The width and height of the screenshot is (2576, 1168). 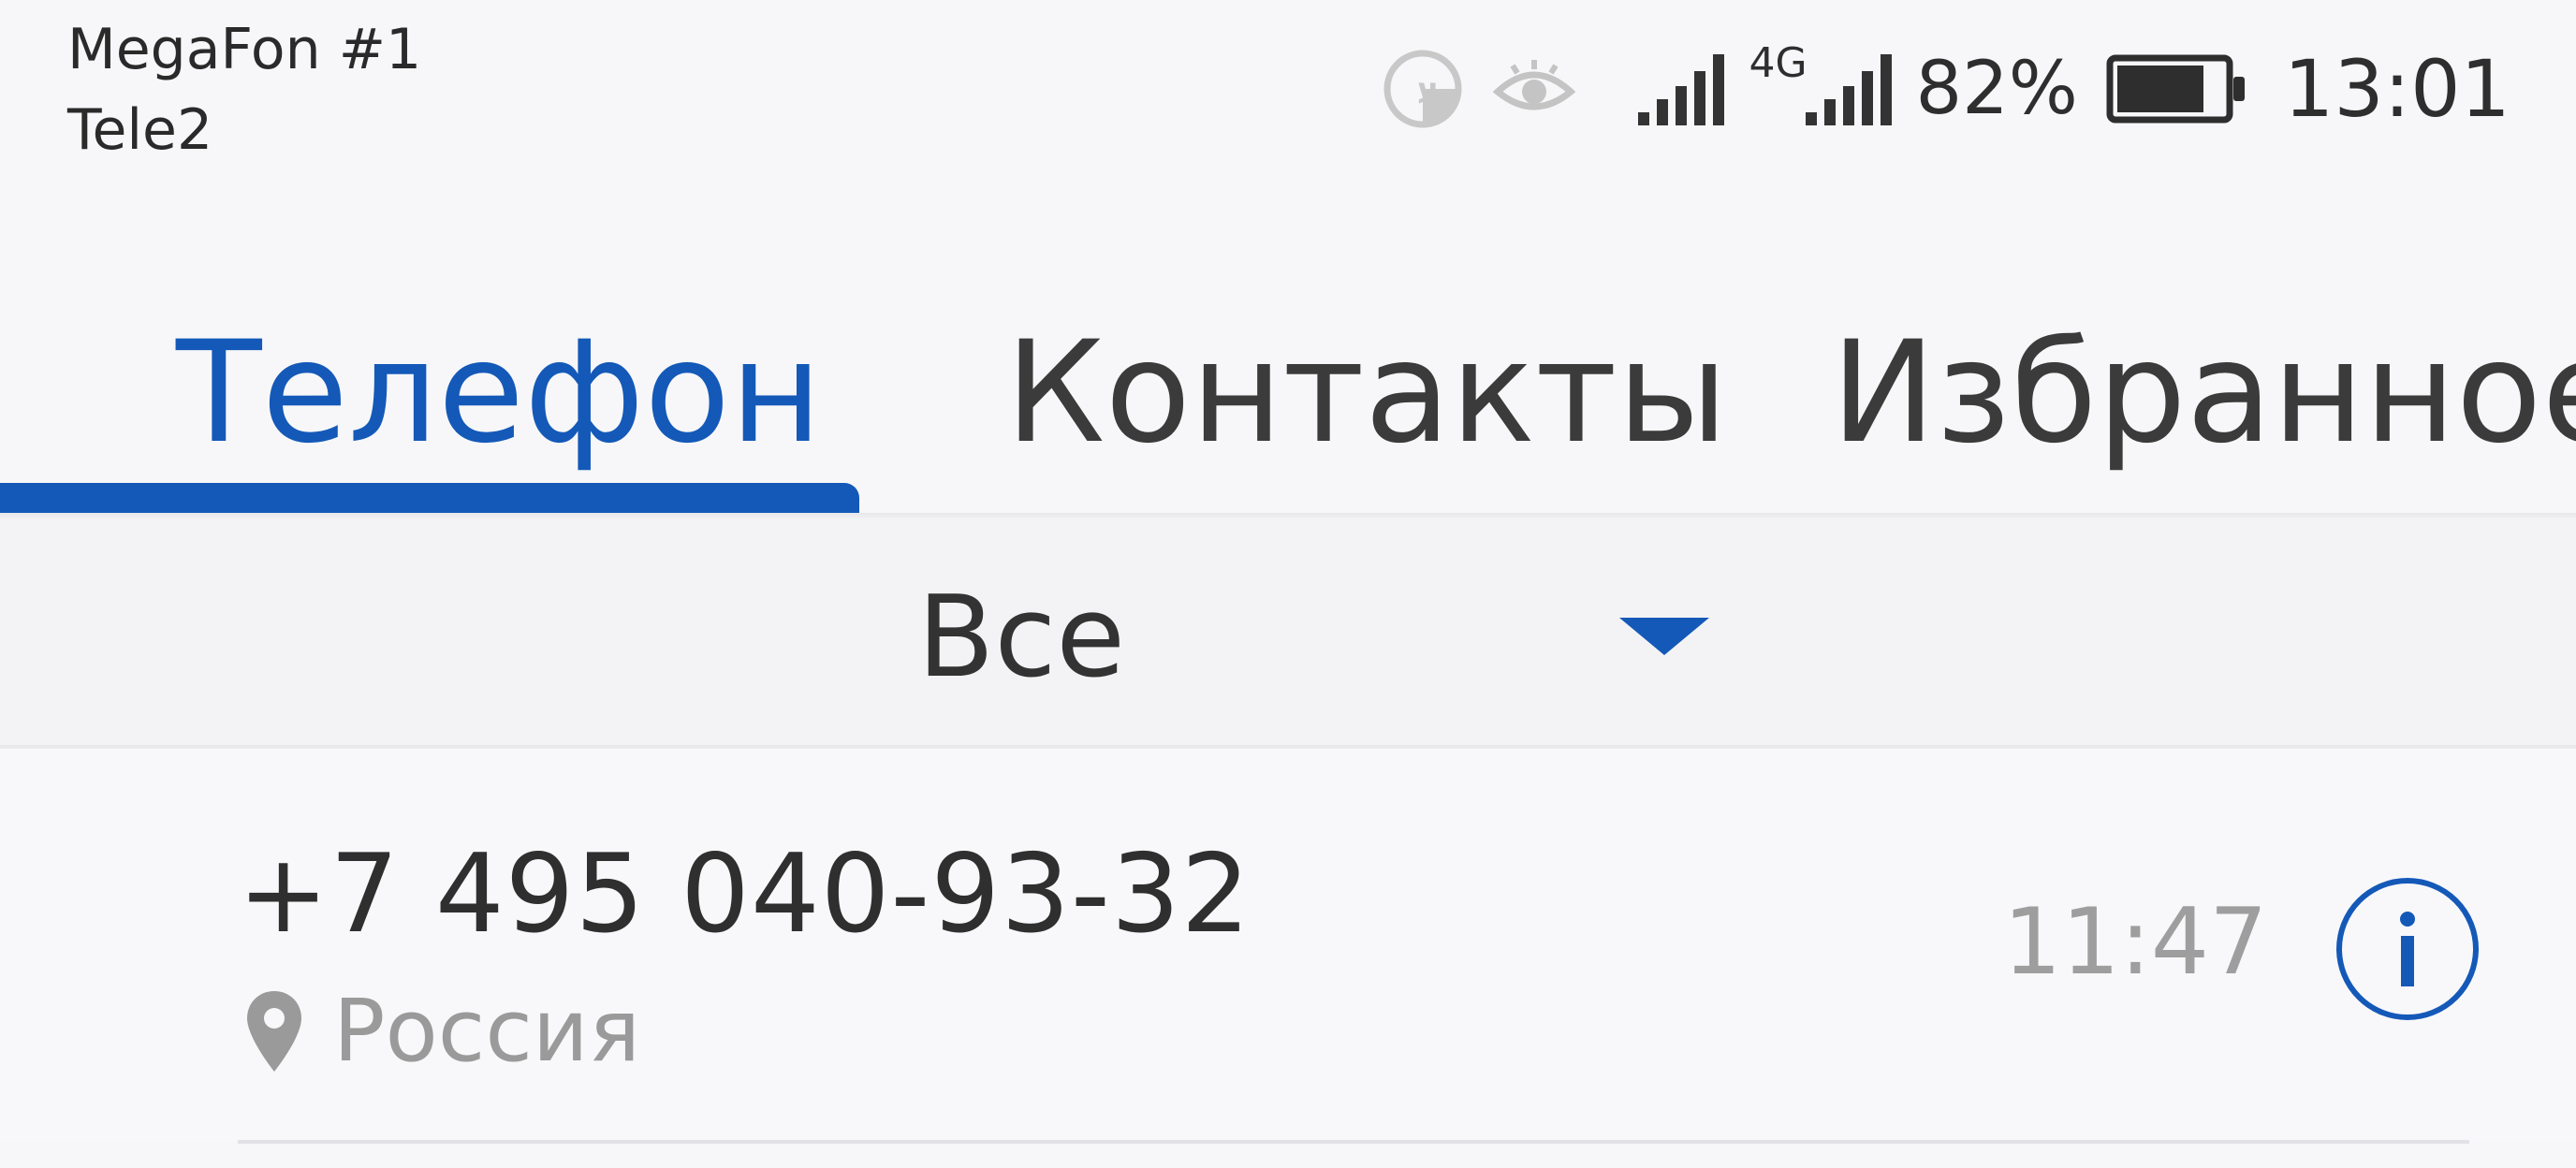 I want to click on call-number: +7 495 040-93-32, so click(x=744, y=894).